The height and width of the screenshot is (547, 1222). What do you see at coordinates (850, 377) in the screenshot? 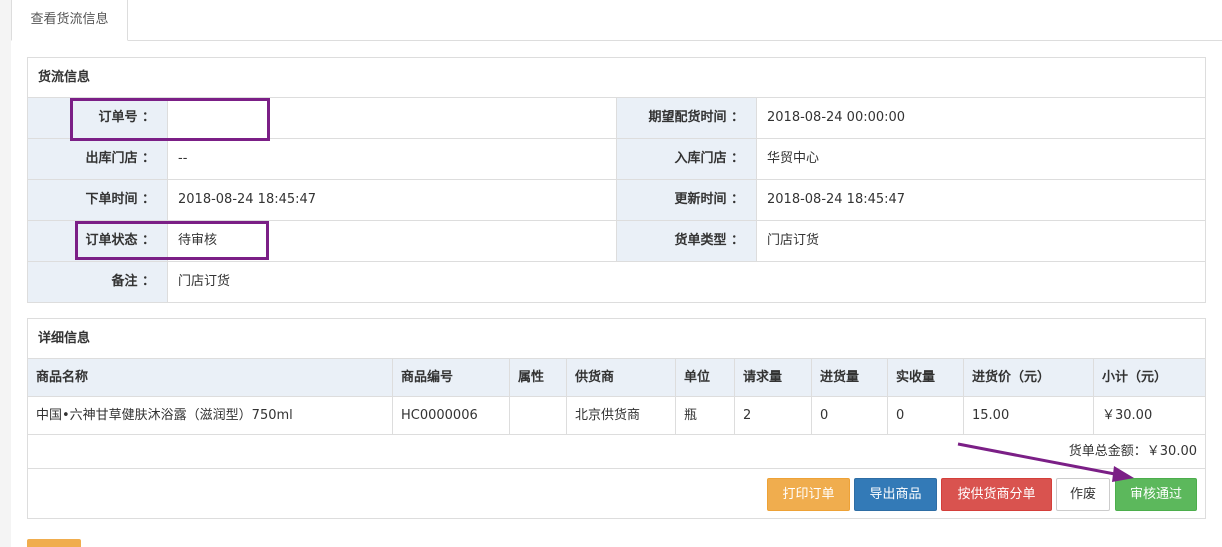
I see `column-header: 进货量` at bounding box center [850, 377].